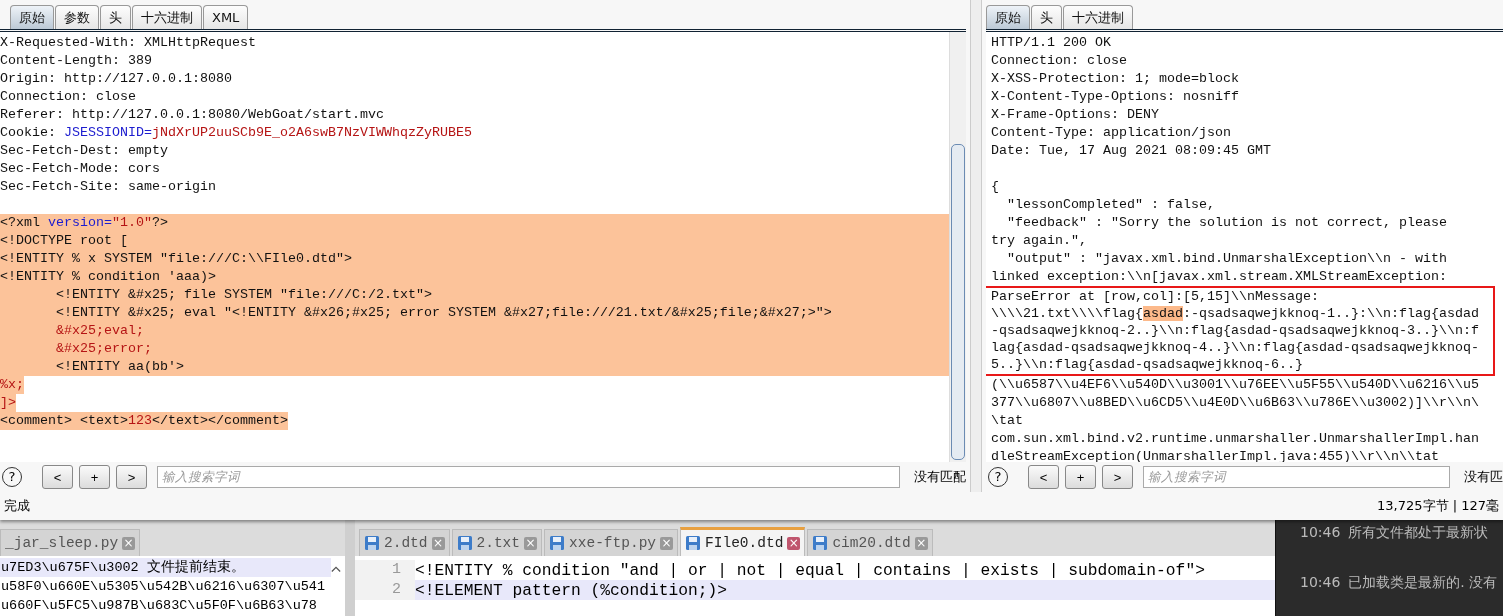  I want to click on header-line: X-Requested-With: XMLHttpRequest, so click(128, 43).